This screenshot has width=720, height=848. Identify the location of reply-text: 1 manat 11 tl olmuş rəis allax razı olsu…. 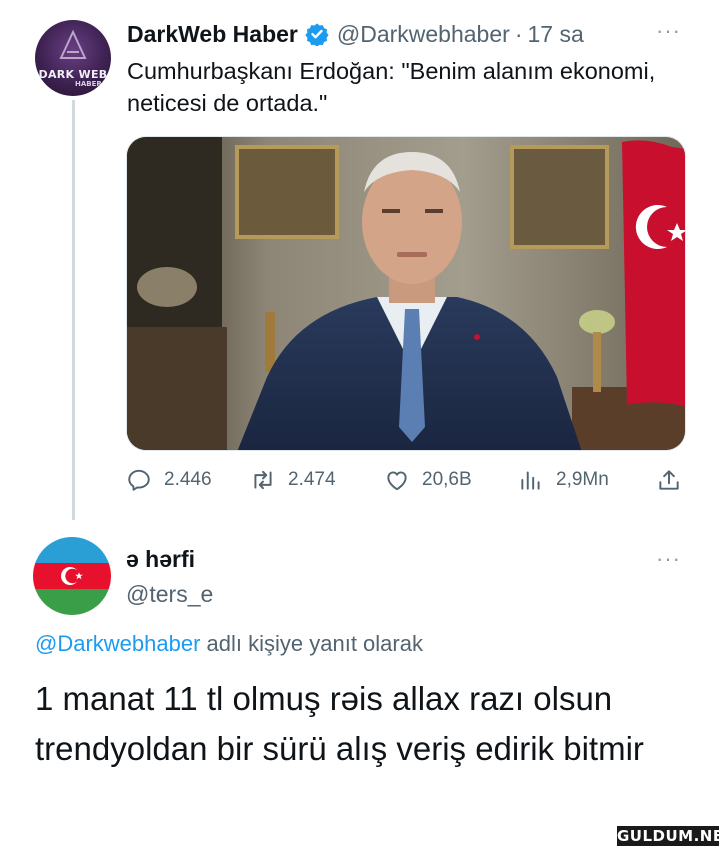
(339, 723).